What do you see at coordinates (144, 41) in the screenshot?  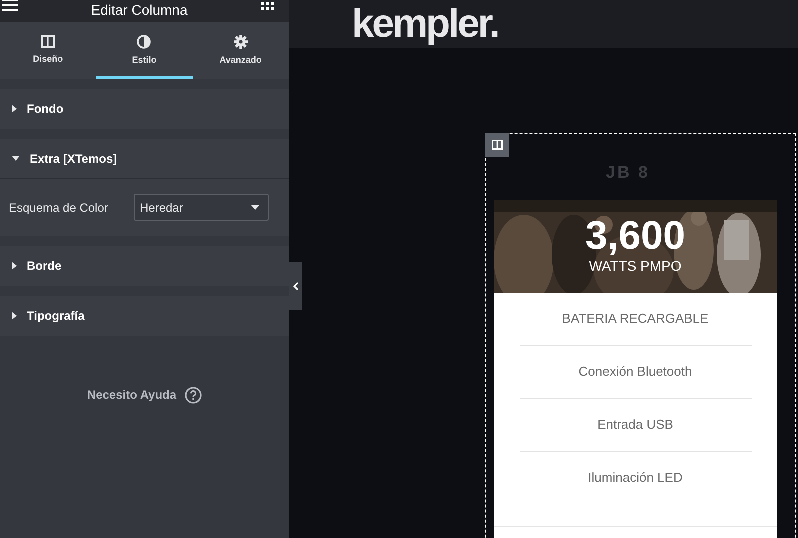 I see `contrast-icon` at bounding box center [144, 41].